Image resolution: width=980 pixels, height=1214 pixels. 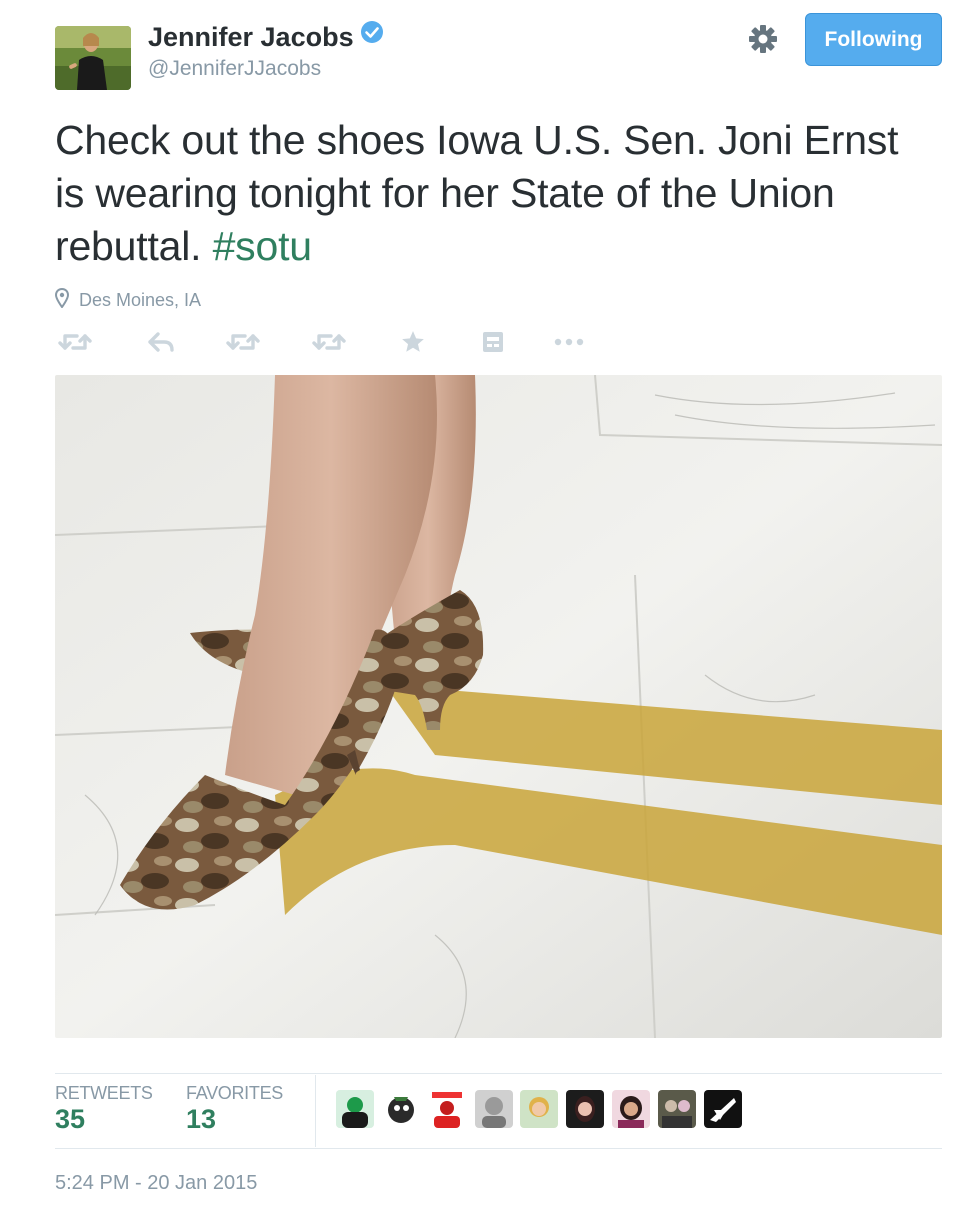 I want to click on more-icon, so click(x=569, y=342).